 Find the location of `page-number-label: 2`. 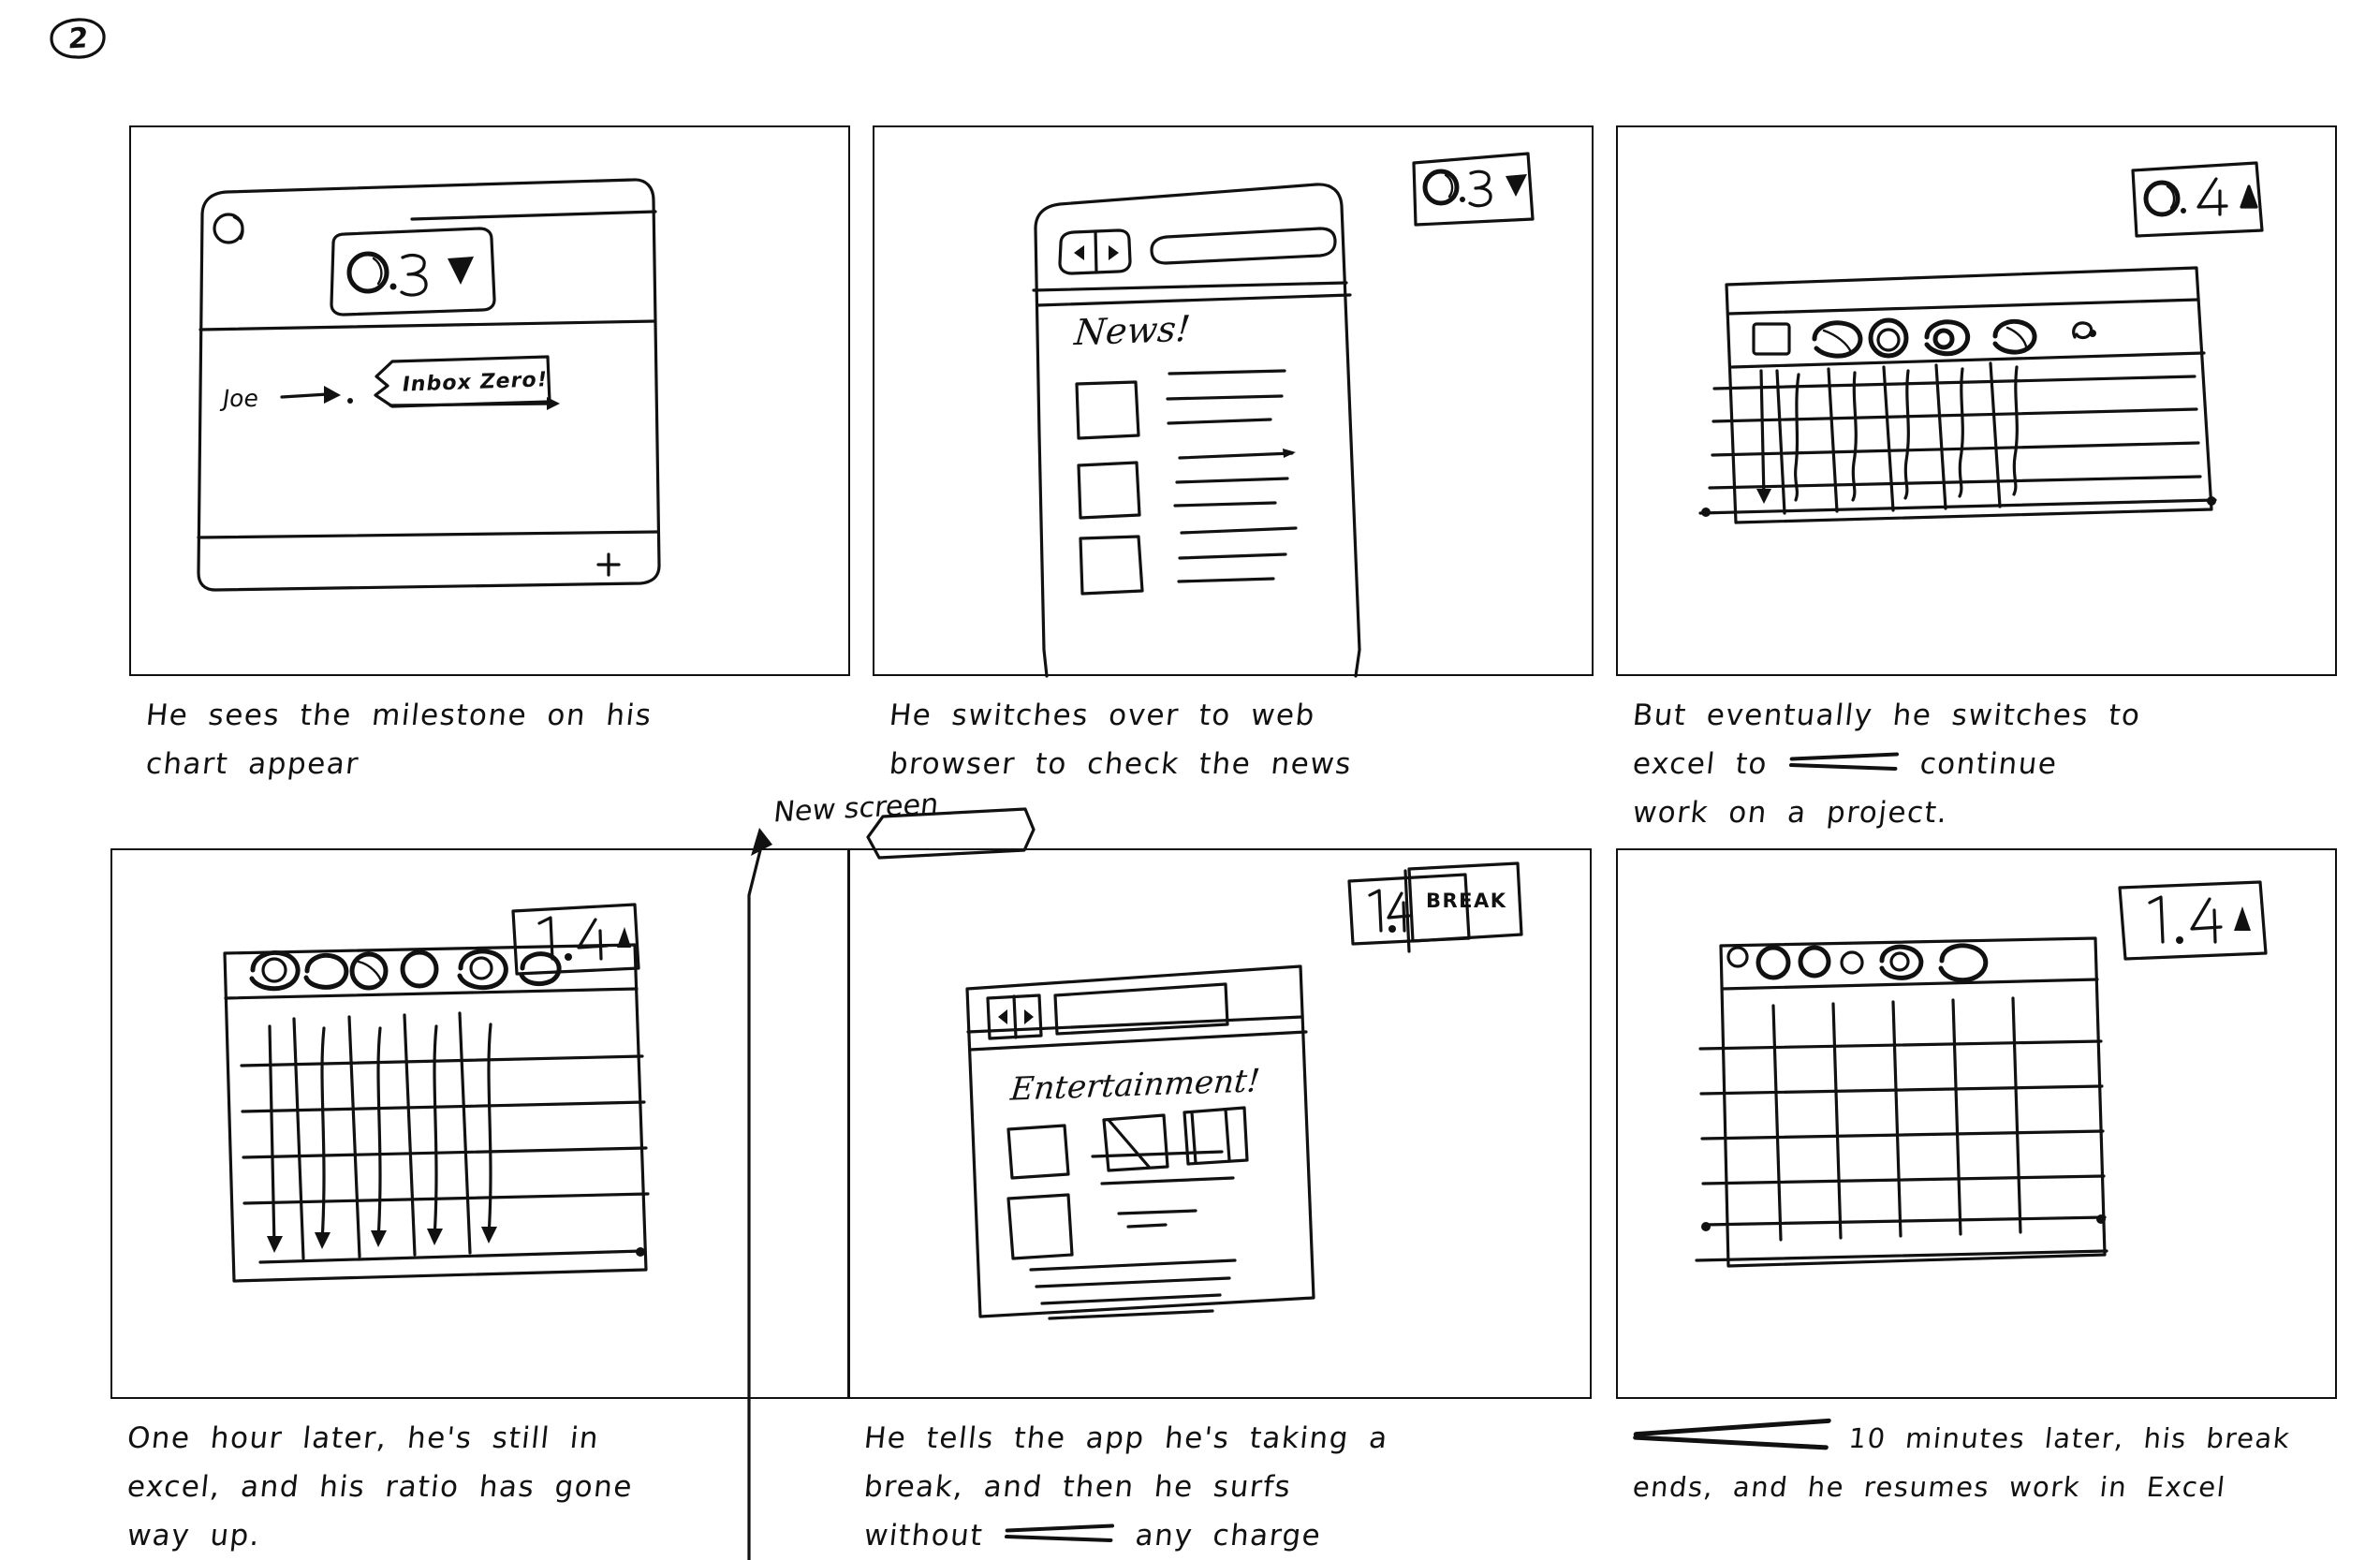

page-number-label: 2 is located at coordinates (78, 38).